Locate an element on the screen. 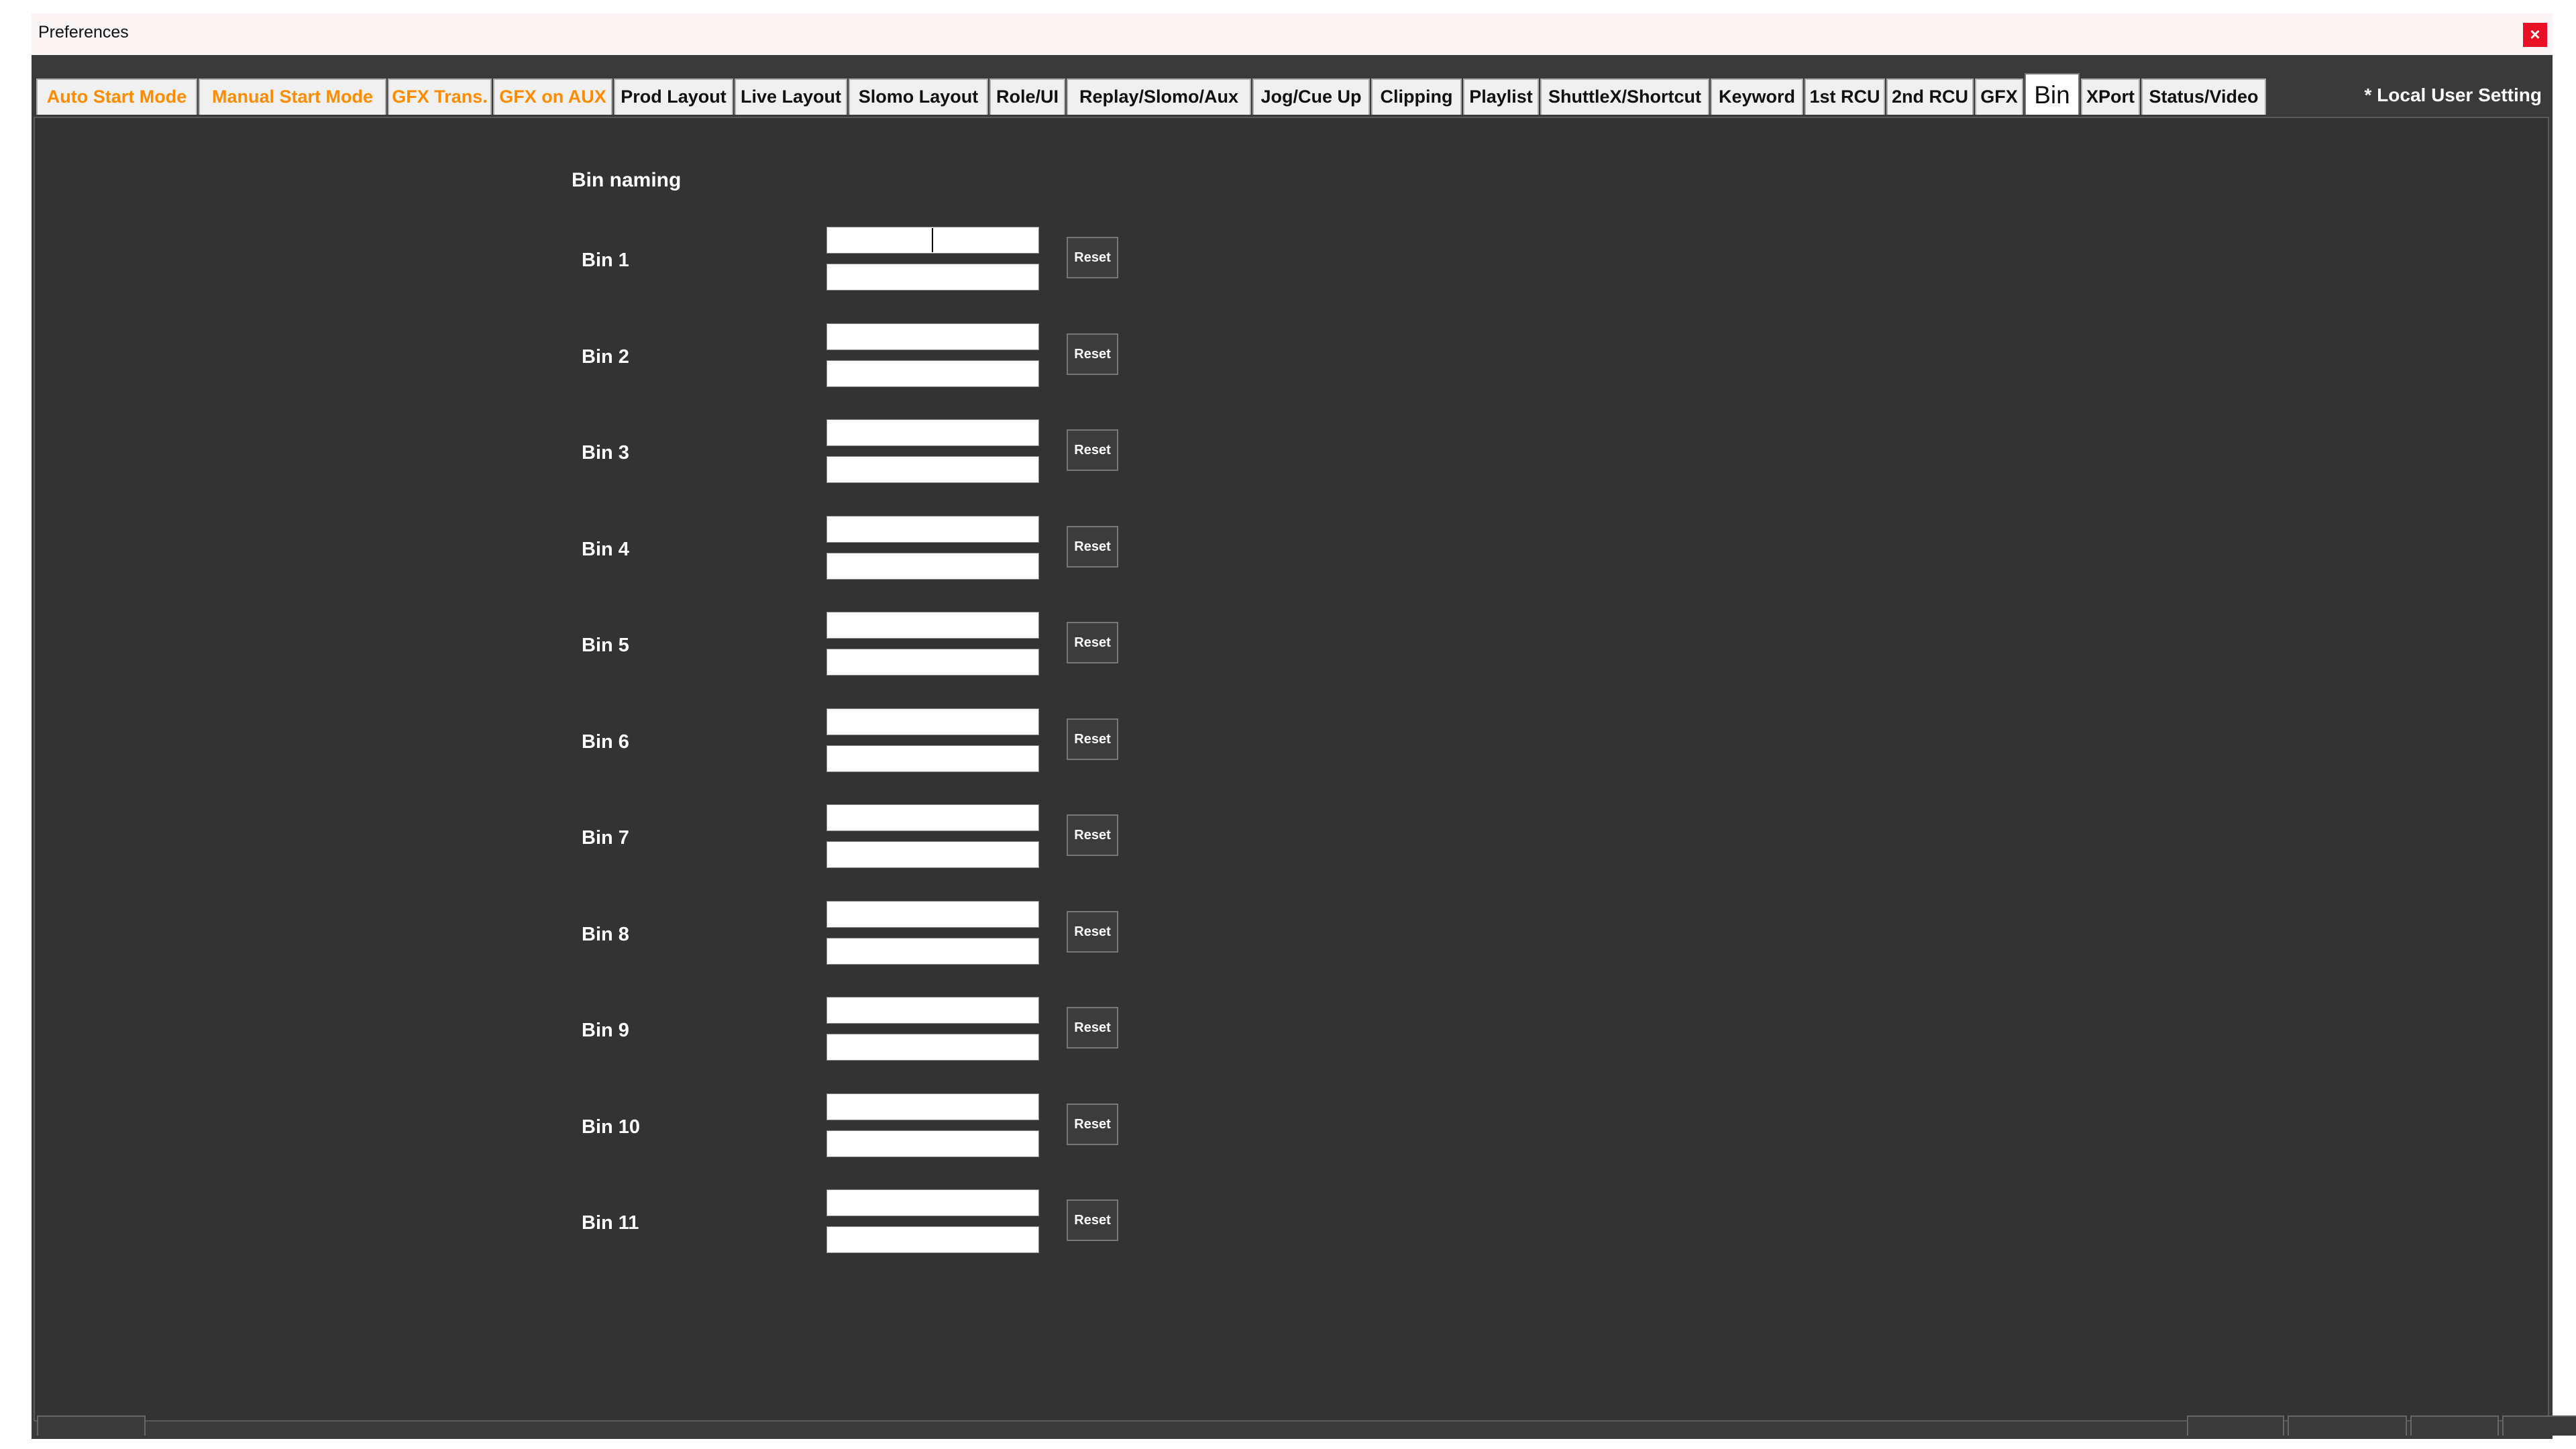 The image size is (2576, 1449). tab-xport: XPort is located at coordinates (2110, 96).